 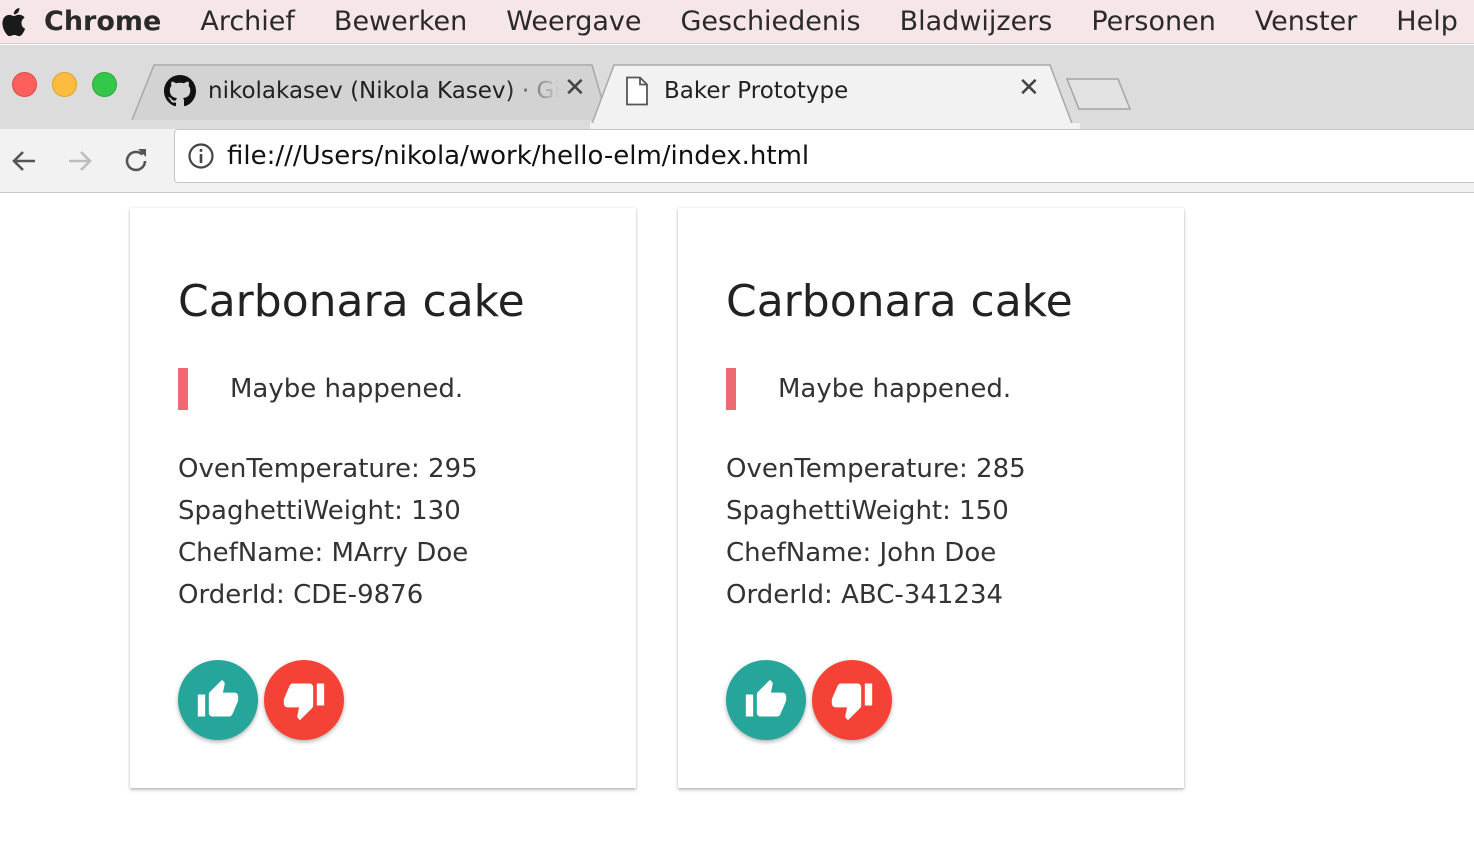 I want to click on prop-chef-name: ChefName: John Doe, so click(x=861, y=553).